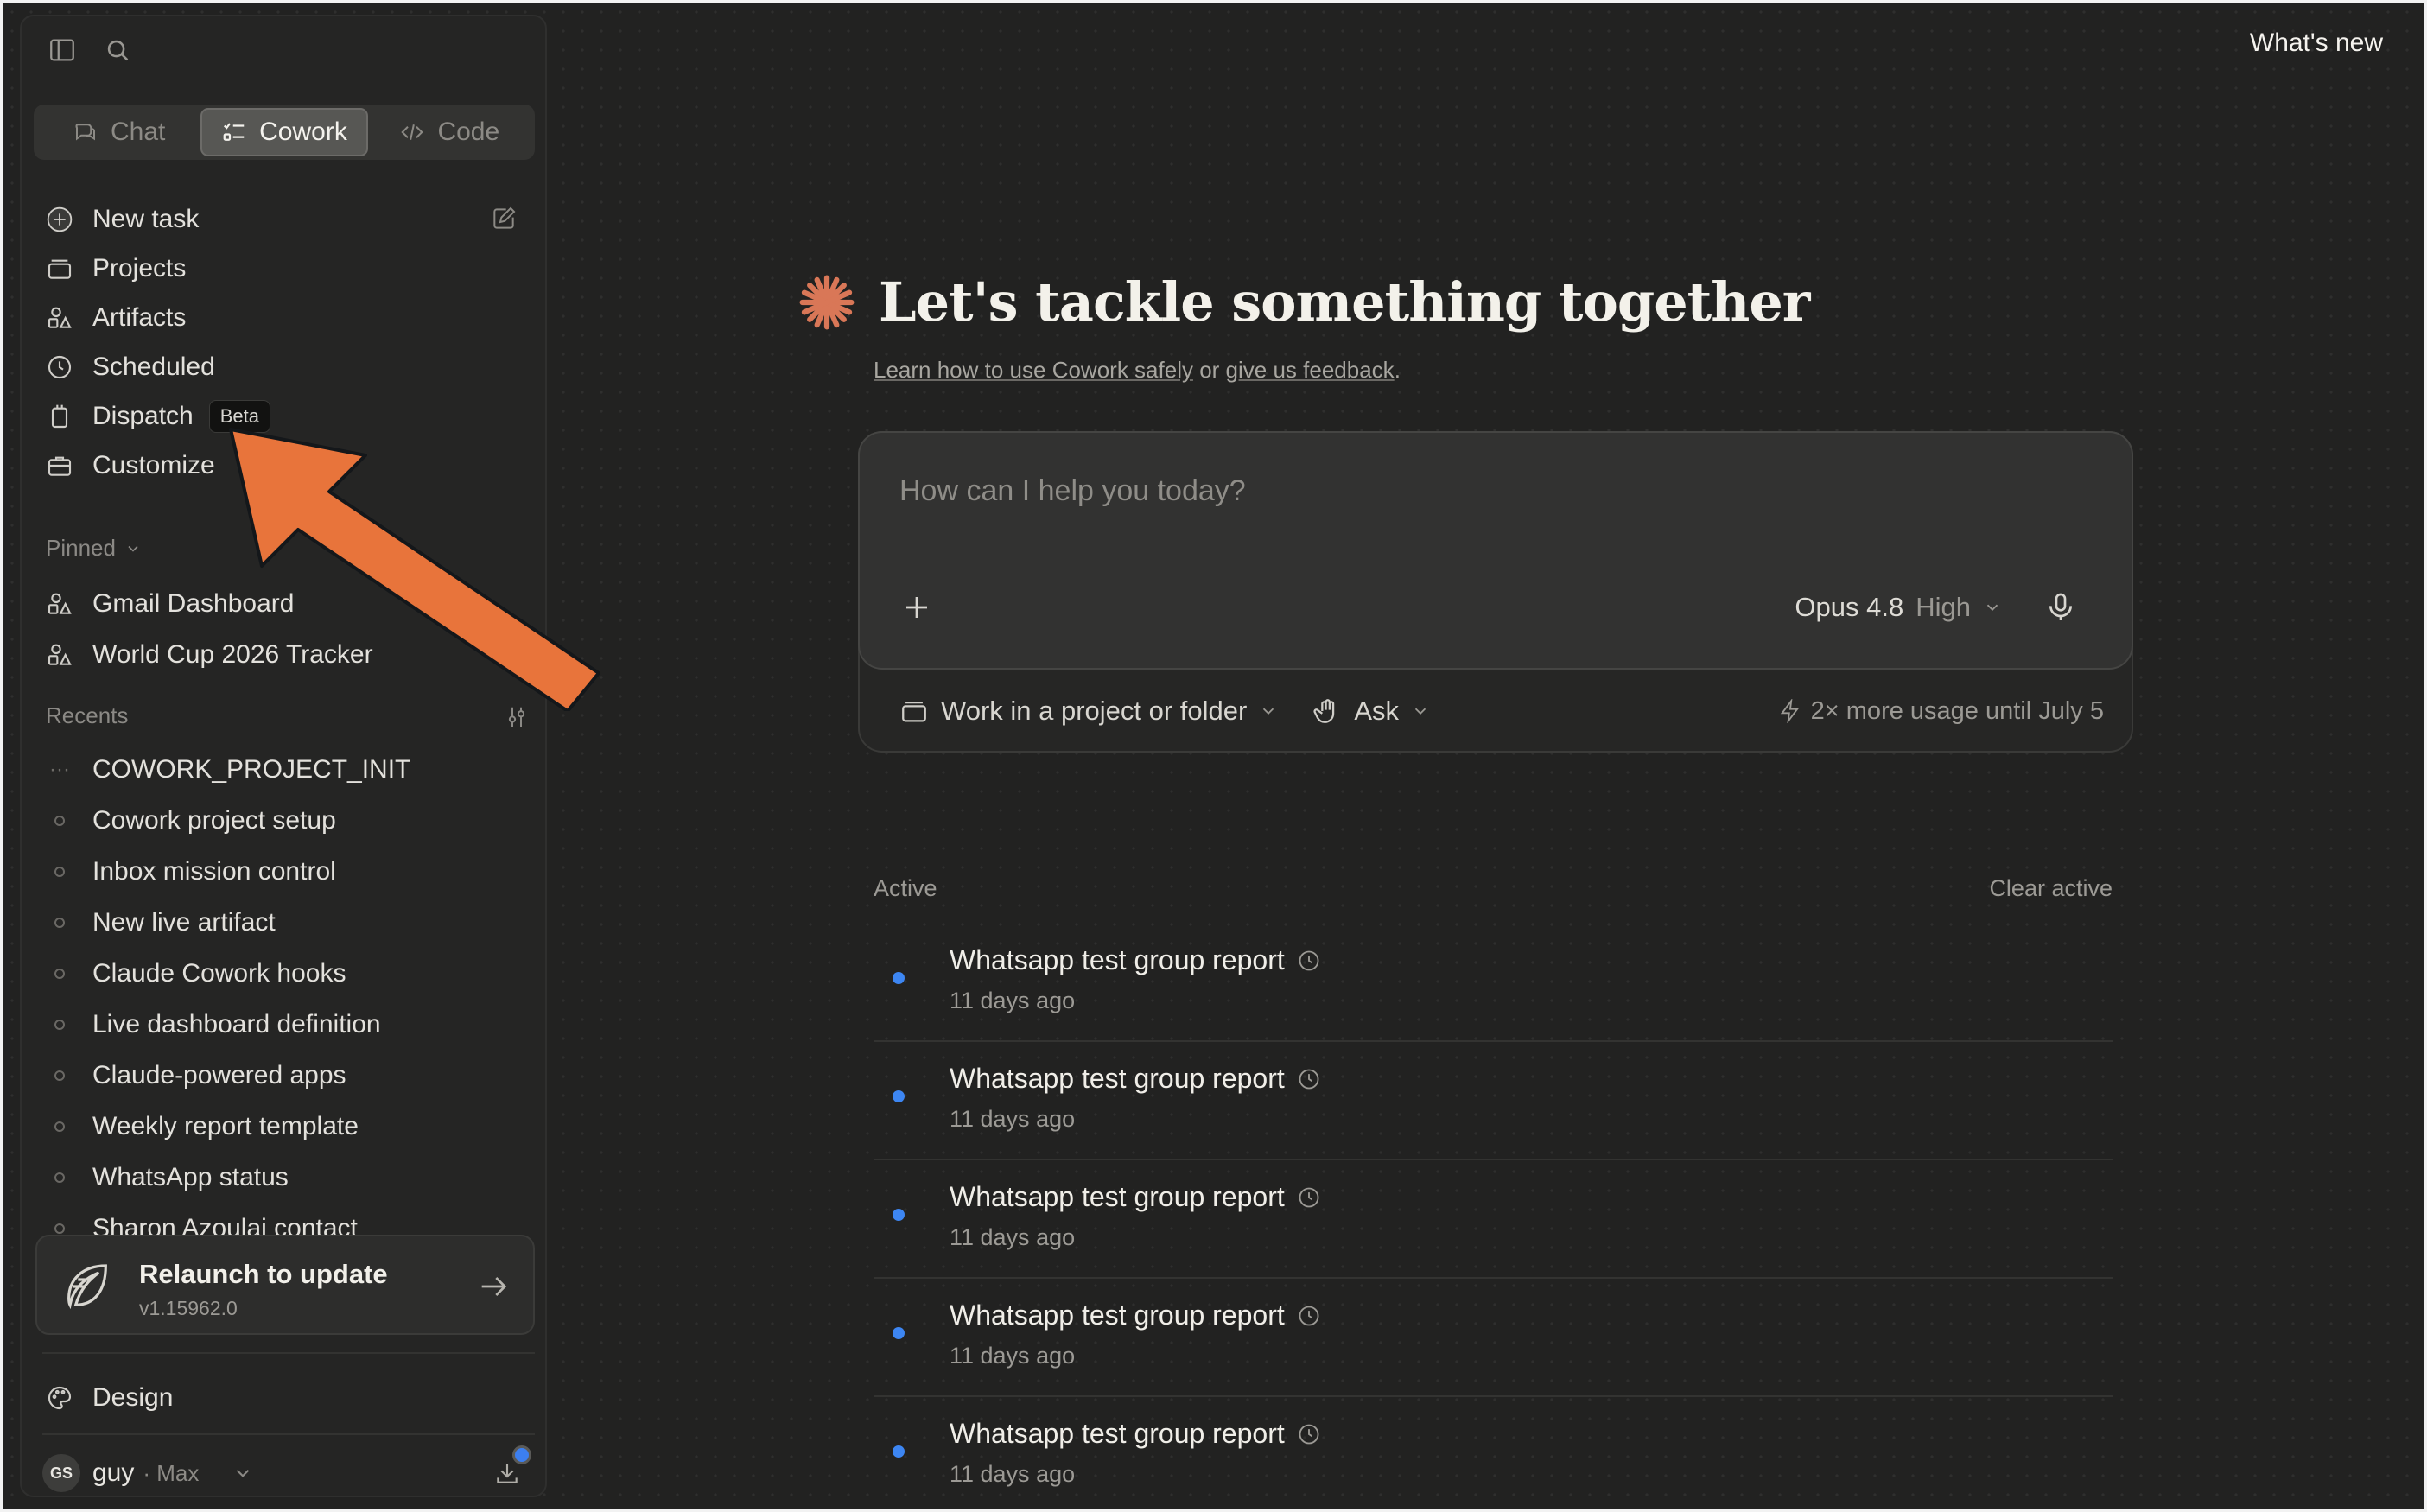 This screenshot has height=1512, width=2427. What do you see at coordinates (827, 302) in the screenshot?
I see `claude-spark-icon` at bounding box center [827, 302].